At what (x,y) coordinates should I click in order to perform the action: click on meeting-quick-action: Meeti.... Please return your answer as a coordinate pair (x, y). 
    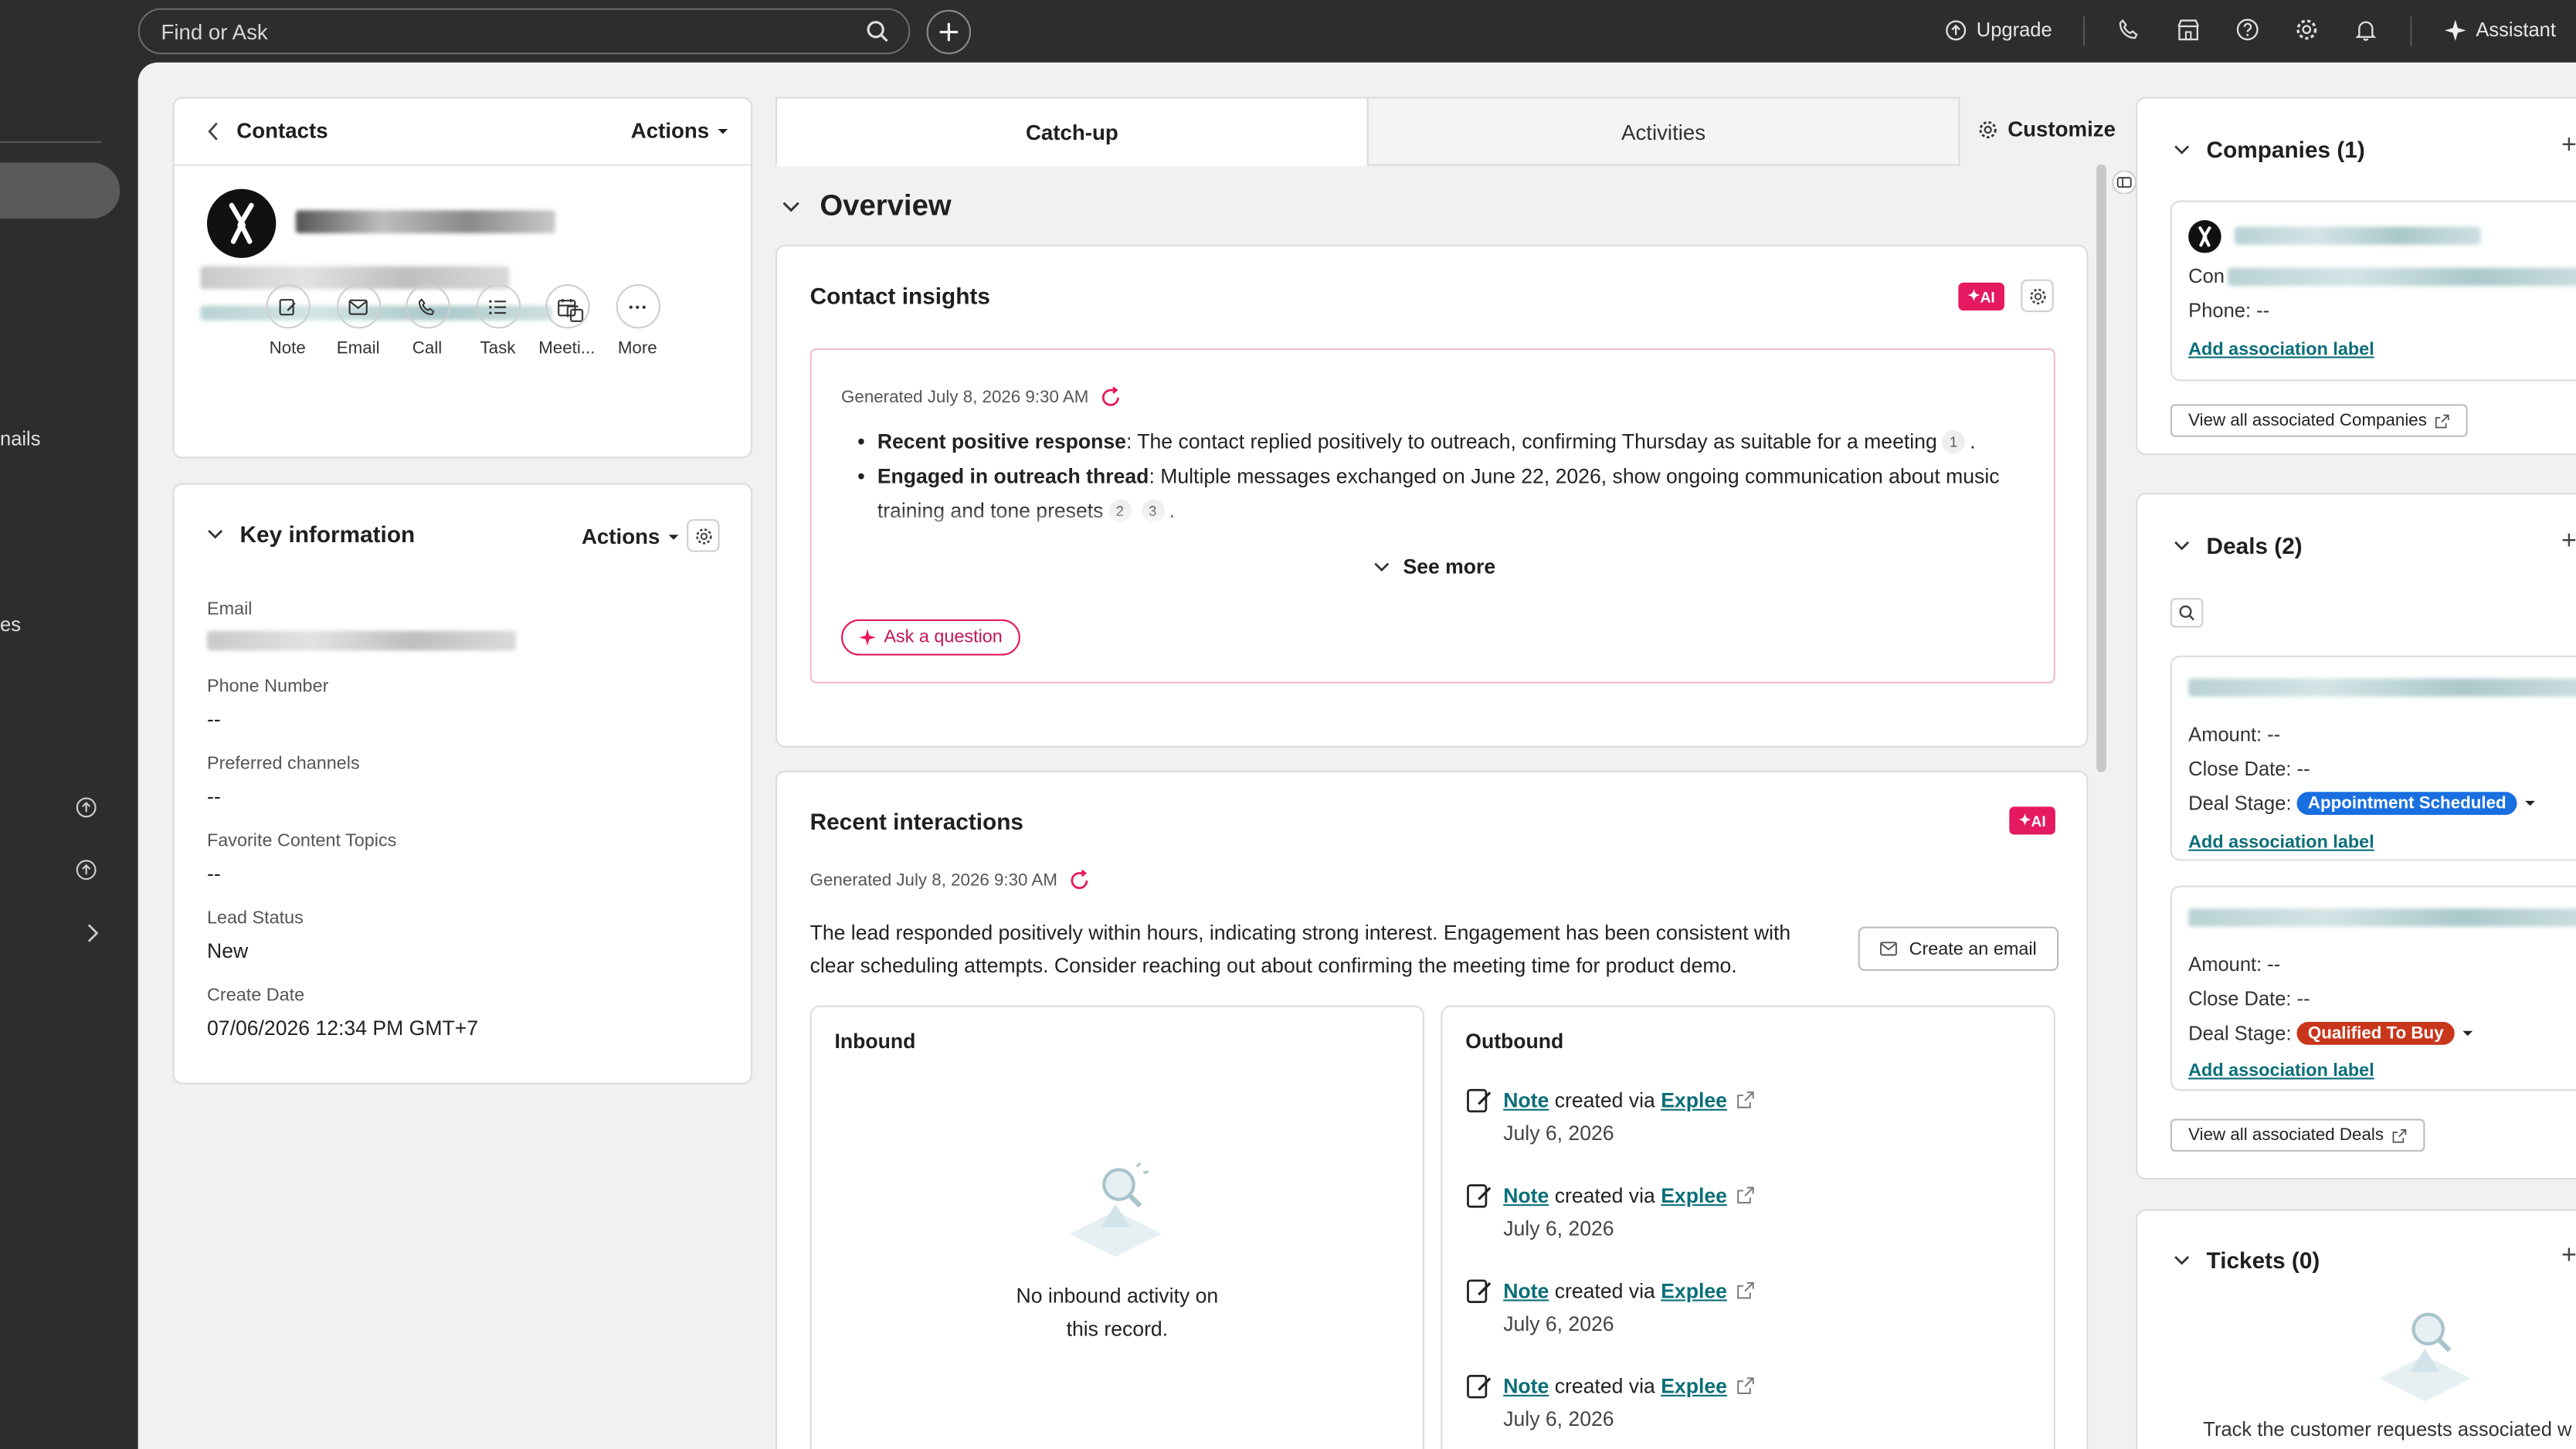
    Looking at the image, I should click on (566, 320).